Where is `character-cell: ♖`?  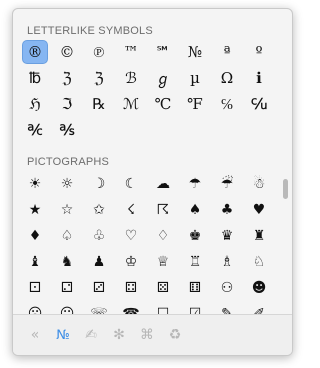
character-cell: ♖ is located at coordinates (195, 262).